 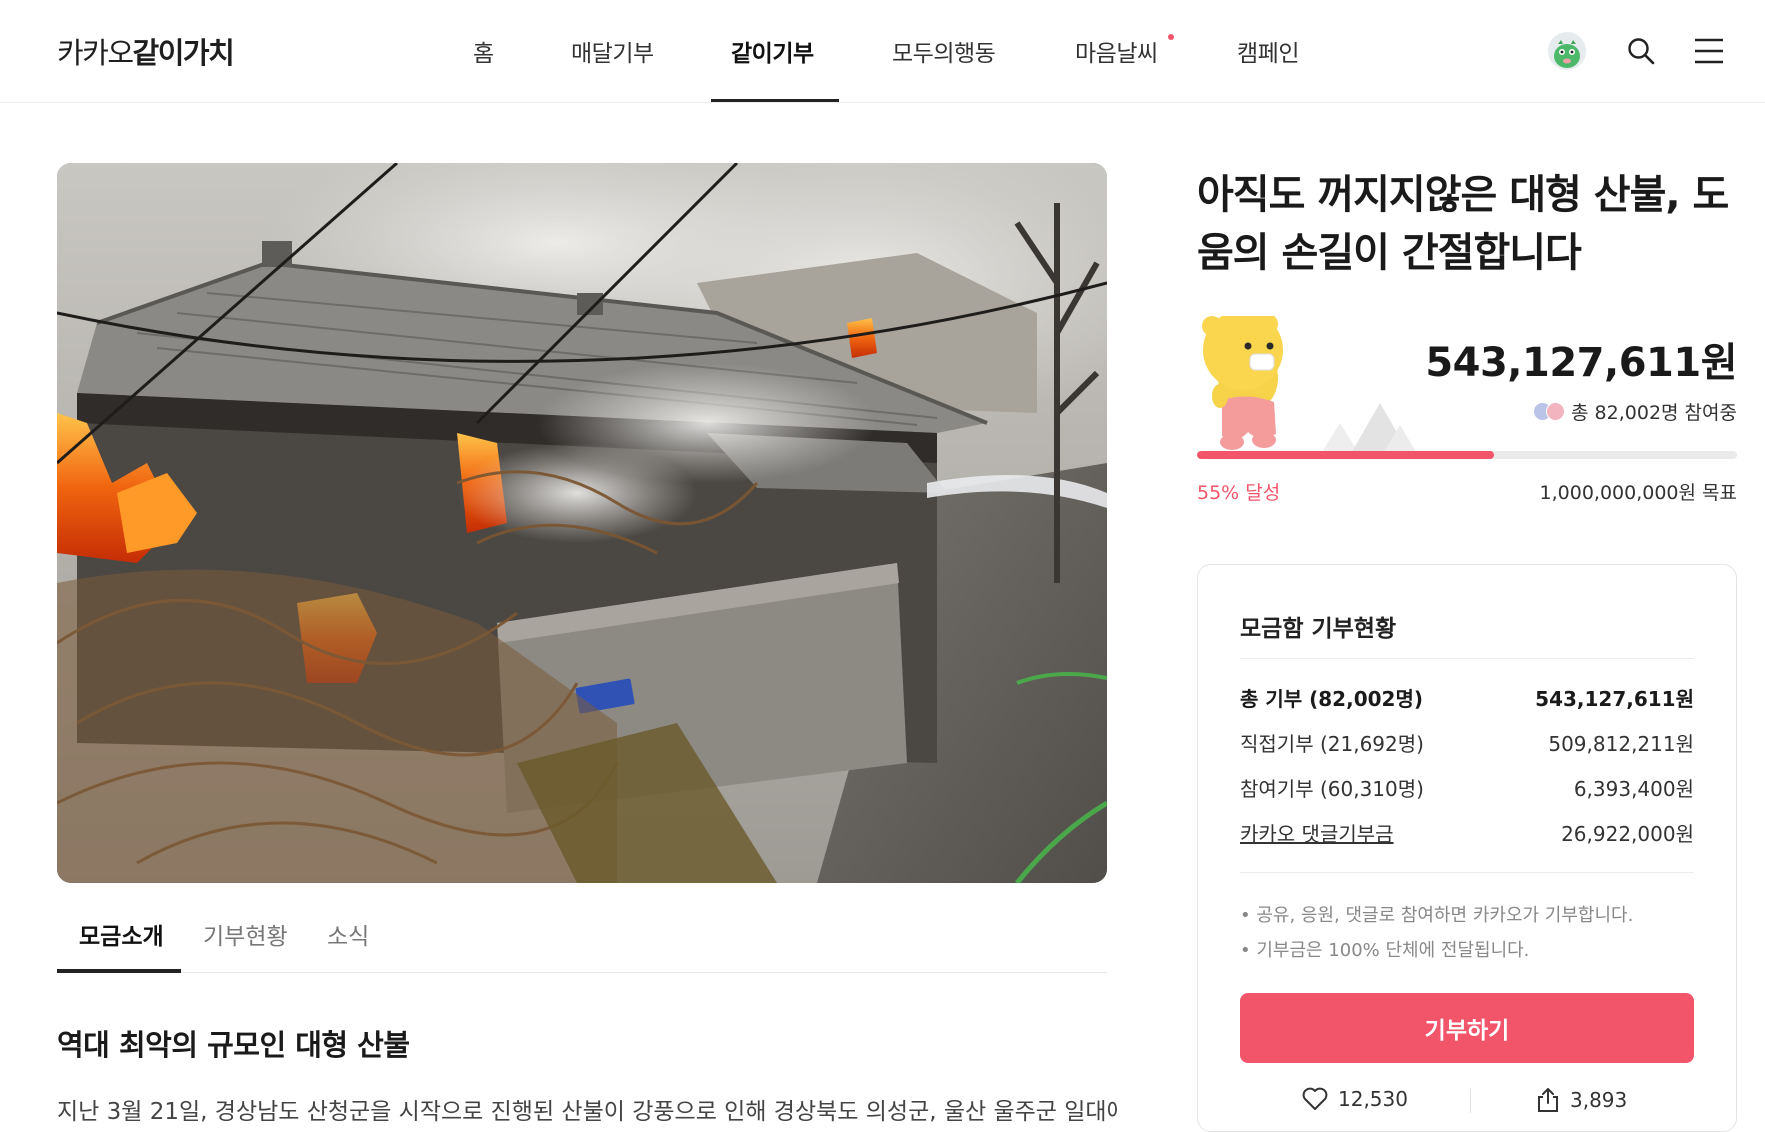 What do you see at coordinates (1248, 385) in the screenshot?
I see `ryan-mascot-icon` at bounding box center [1248, 385].